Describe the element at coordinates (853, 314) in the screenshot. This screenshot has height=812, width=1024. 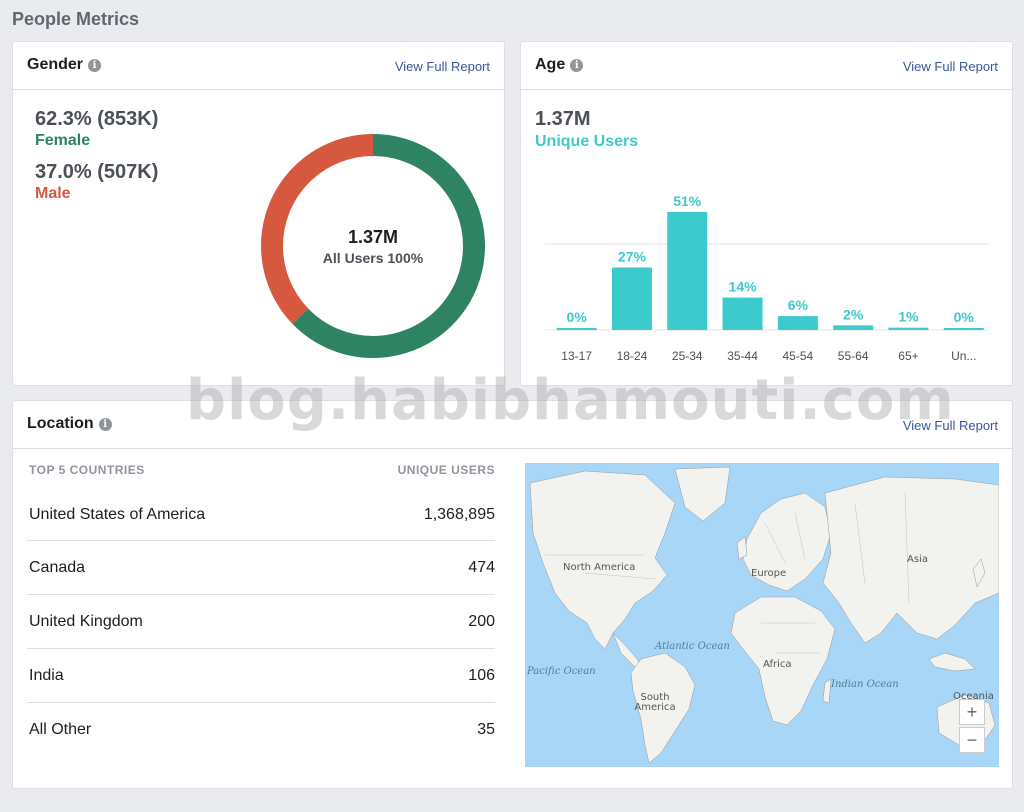
I see `age-bar-value-label: 2%` at that location.